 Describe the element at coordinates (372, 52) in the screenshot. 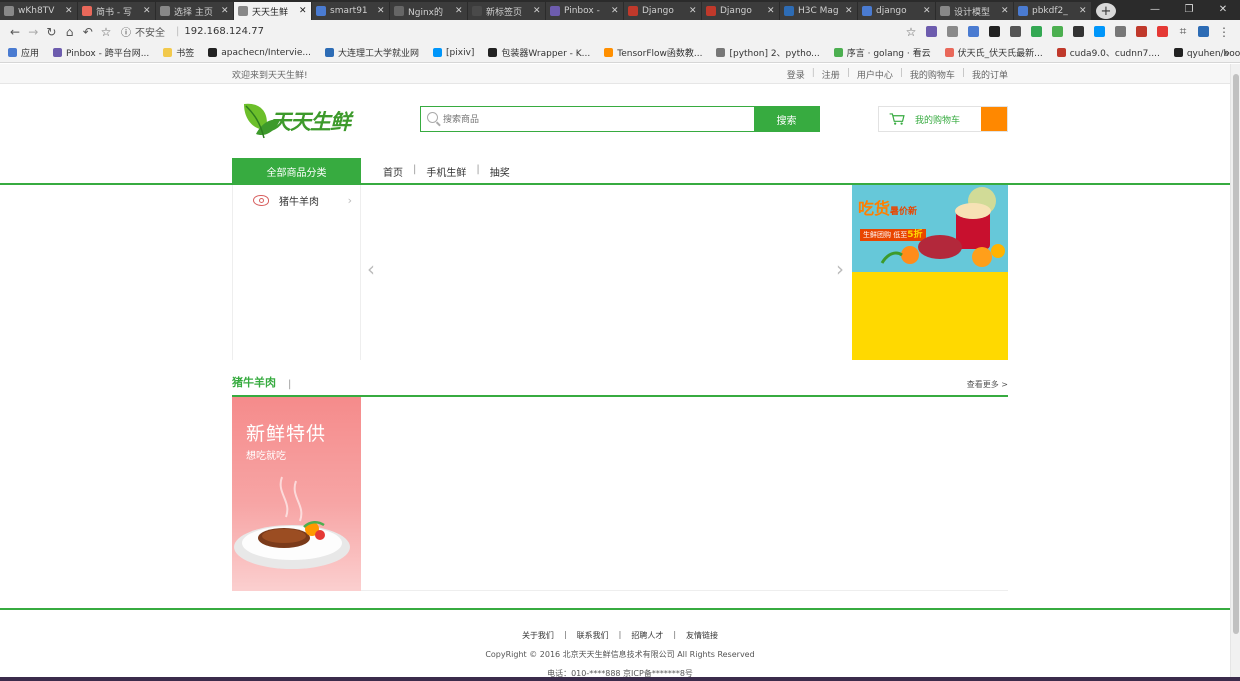

I see `bookmark-item: 大连理工大学就业网` at that location.